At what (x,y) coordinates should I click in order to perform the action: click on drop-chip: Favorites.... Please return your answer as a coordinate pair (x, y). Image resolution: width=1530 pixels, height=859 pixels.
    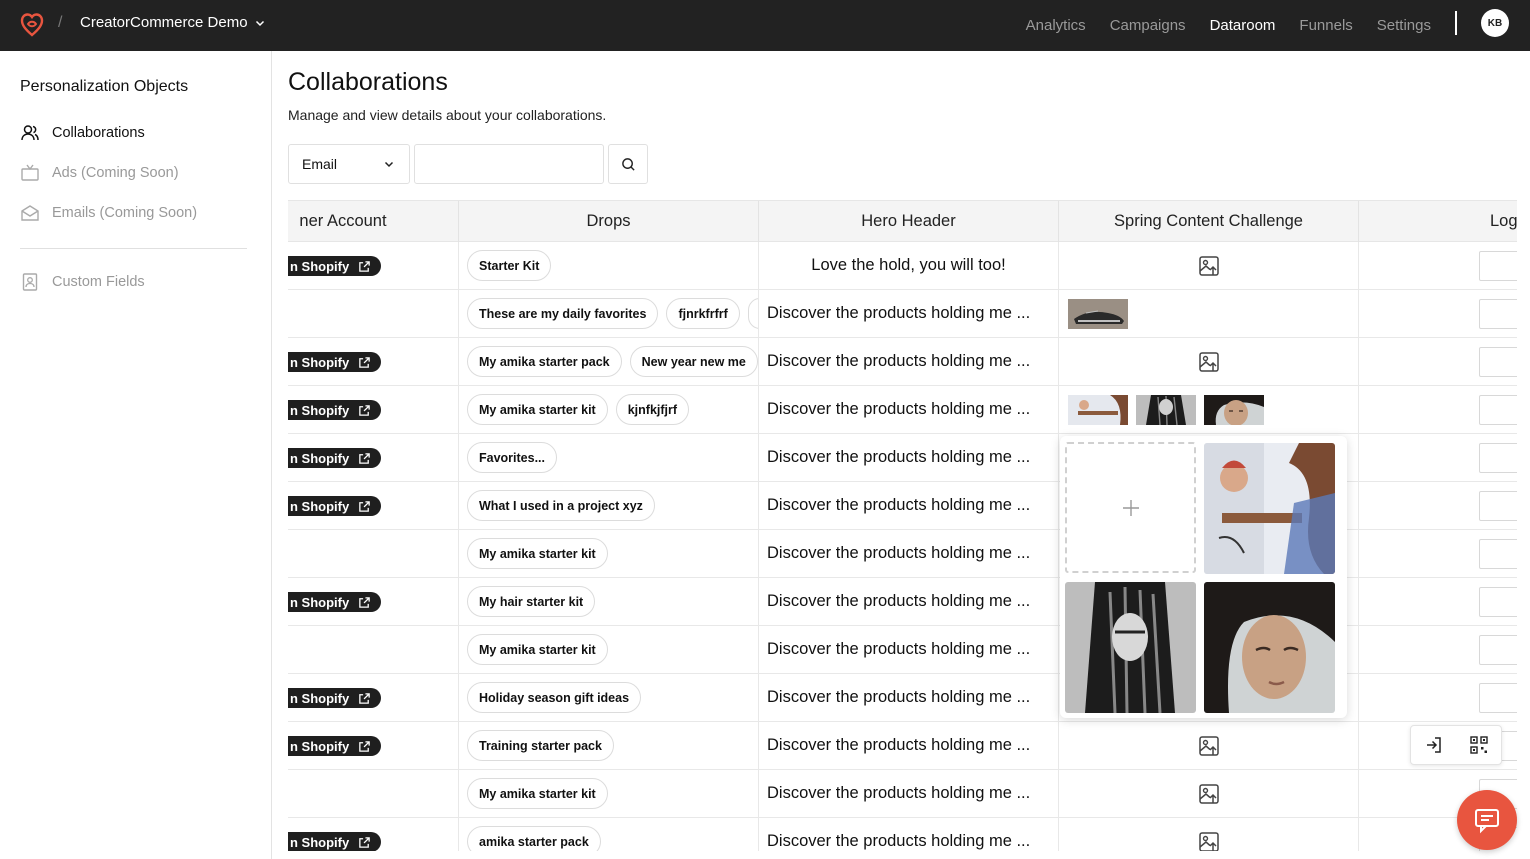
    Looking at the image, I should click on (512, 457).